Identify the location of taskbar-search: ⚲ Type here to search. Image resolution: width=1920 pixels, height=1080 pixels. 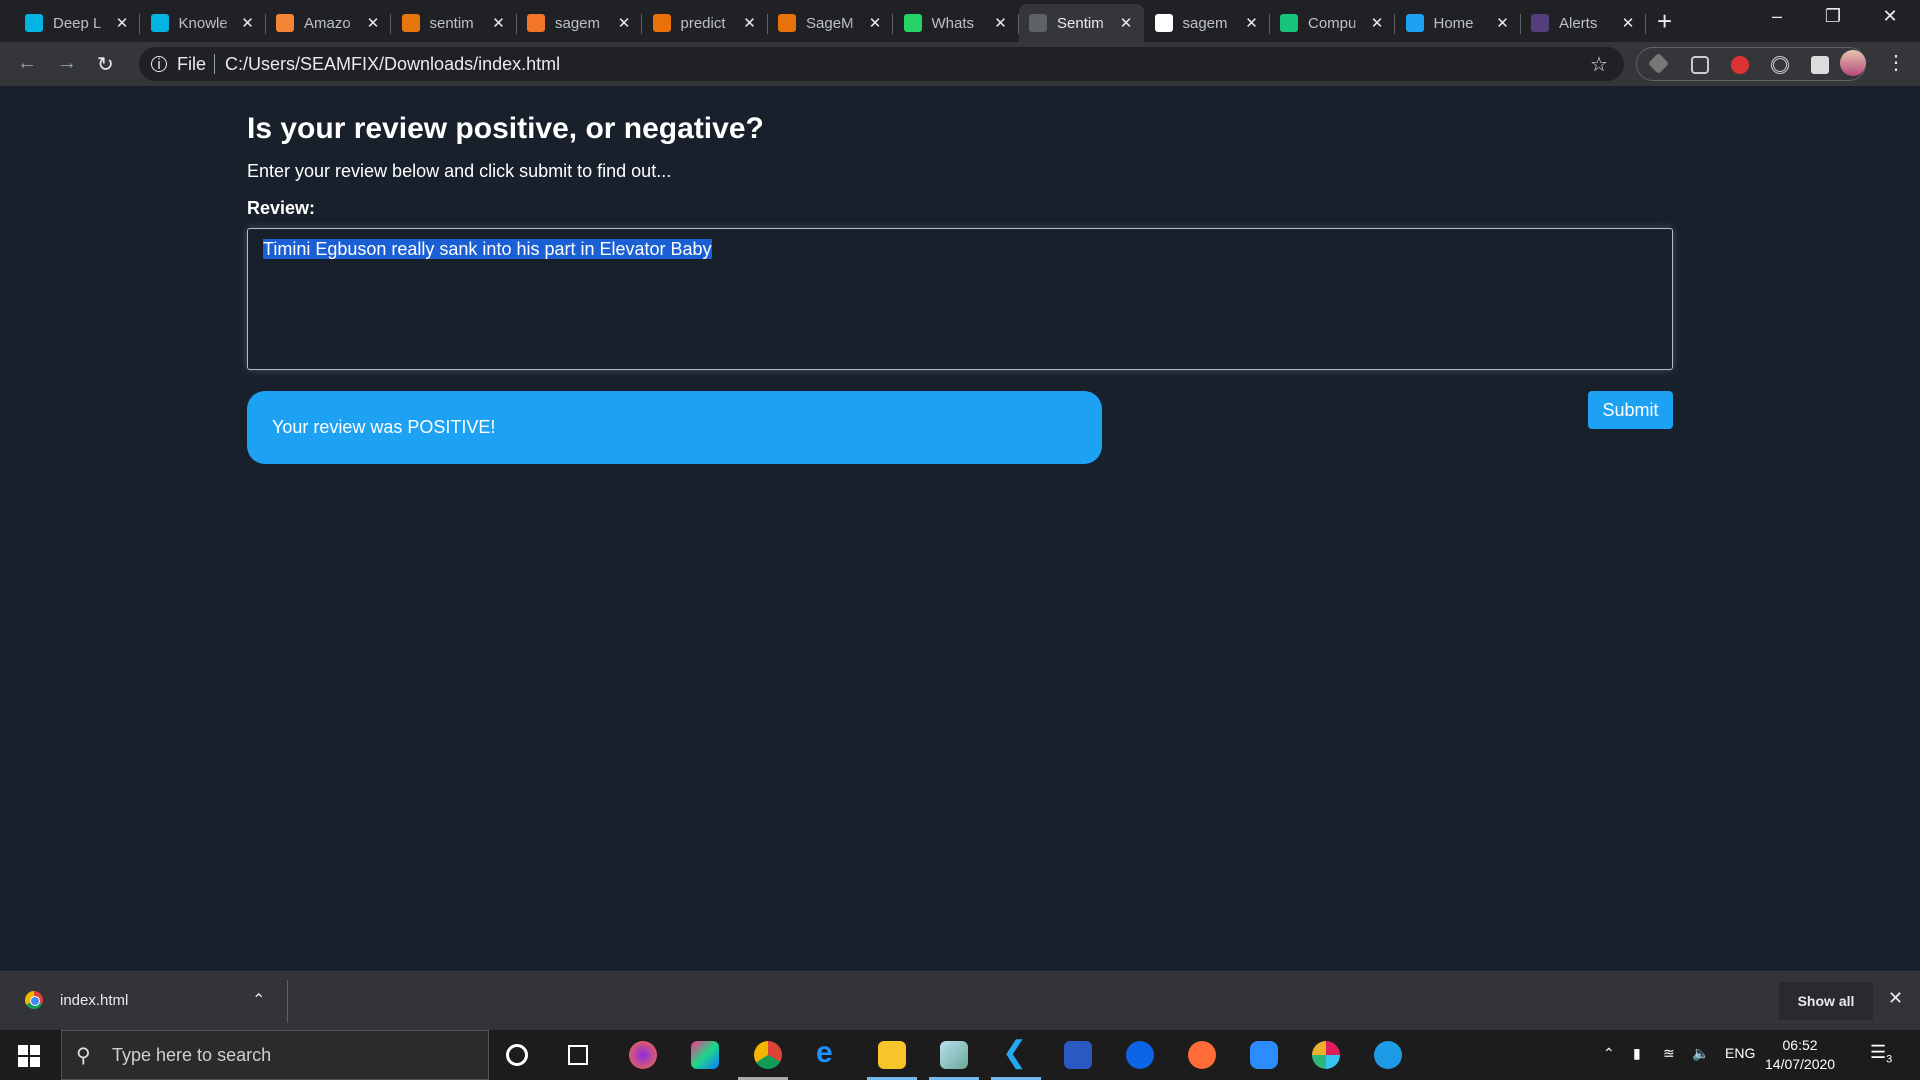
(275, 1055).